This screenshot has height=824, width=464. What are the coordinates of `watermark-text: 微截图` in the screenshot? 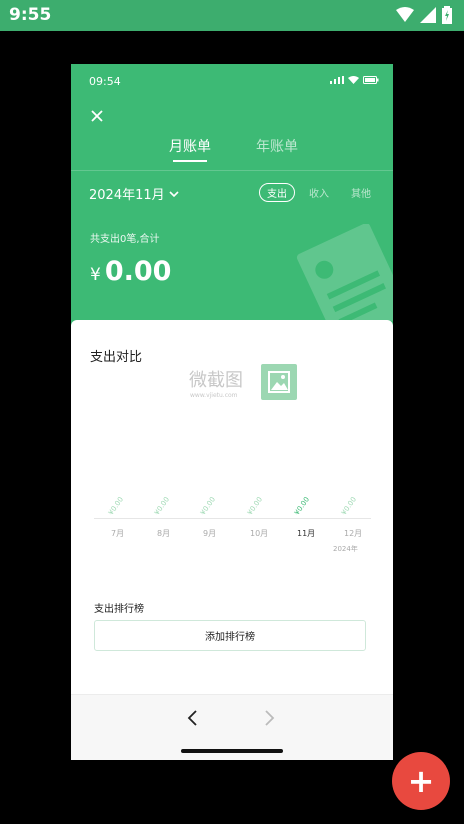 It's located at (216, 380).